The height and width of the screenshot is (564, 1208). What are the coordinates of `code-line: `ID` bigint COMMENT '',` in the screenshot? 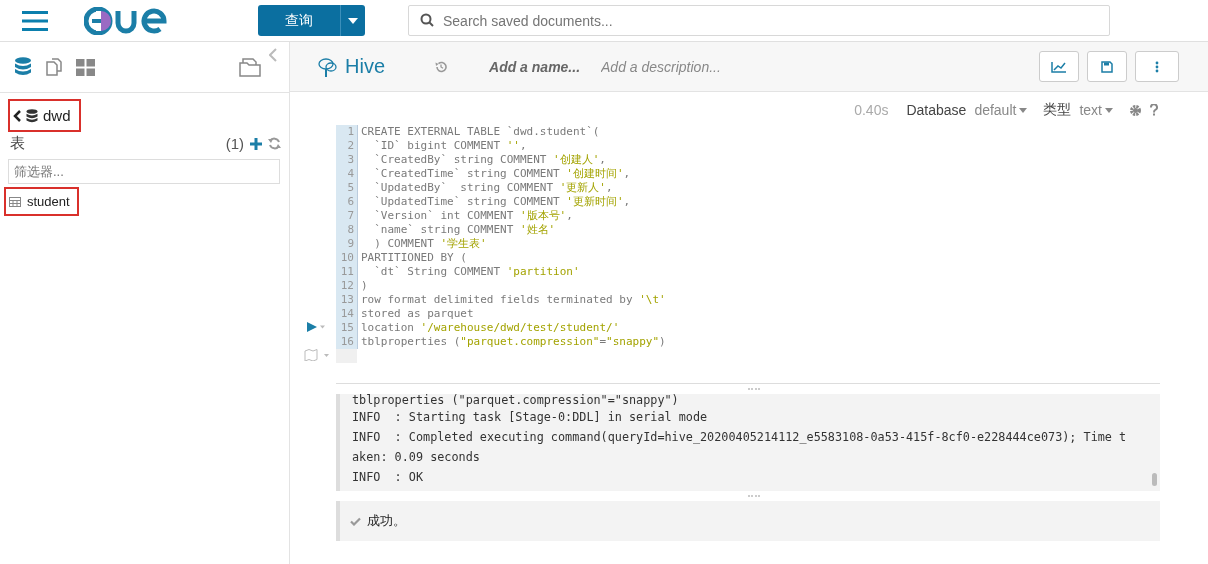 It's located at (450, 146).